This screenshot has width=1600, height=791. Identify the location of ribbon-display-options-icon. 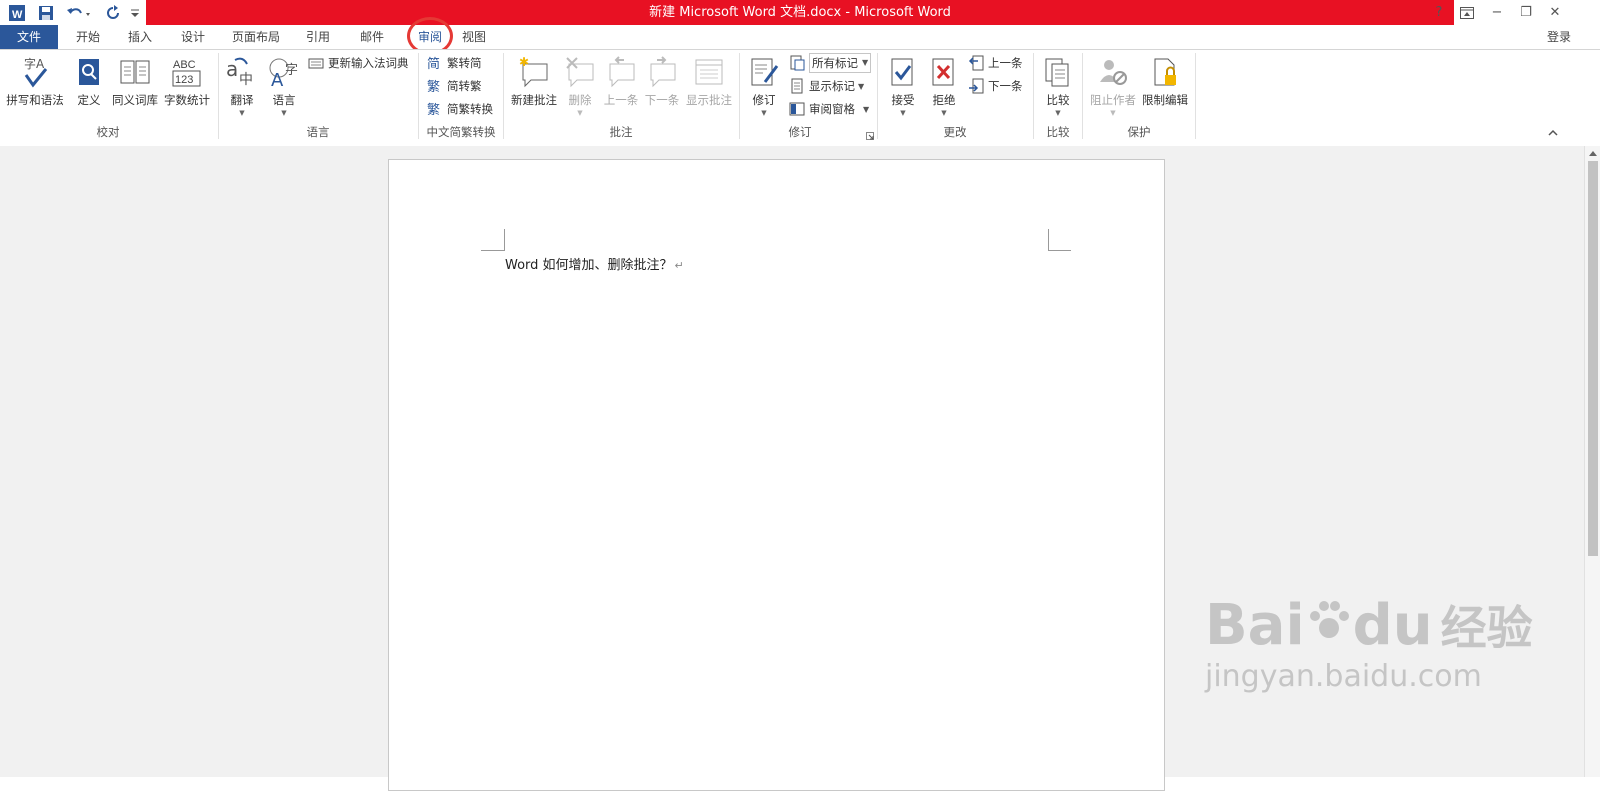
(1467, 13).